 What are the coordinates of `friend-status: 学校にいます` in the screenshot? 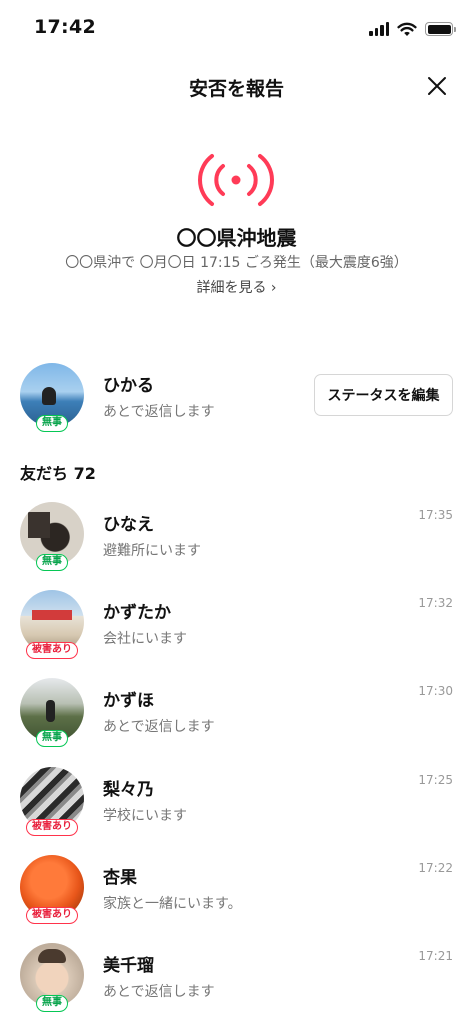 It's located at (145, 816).